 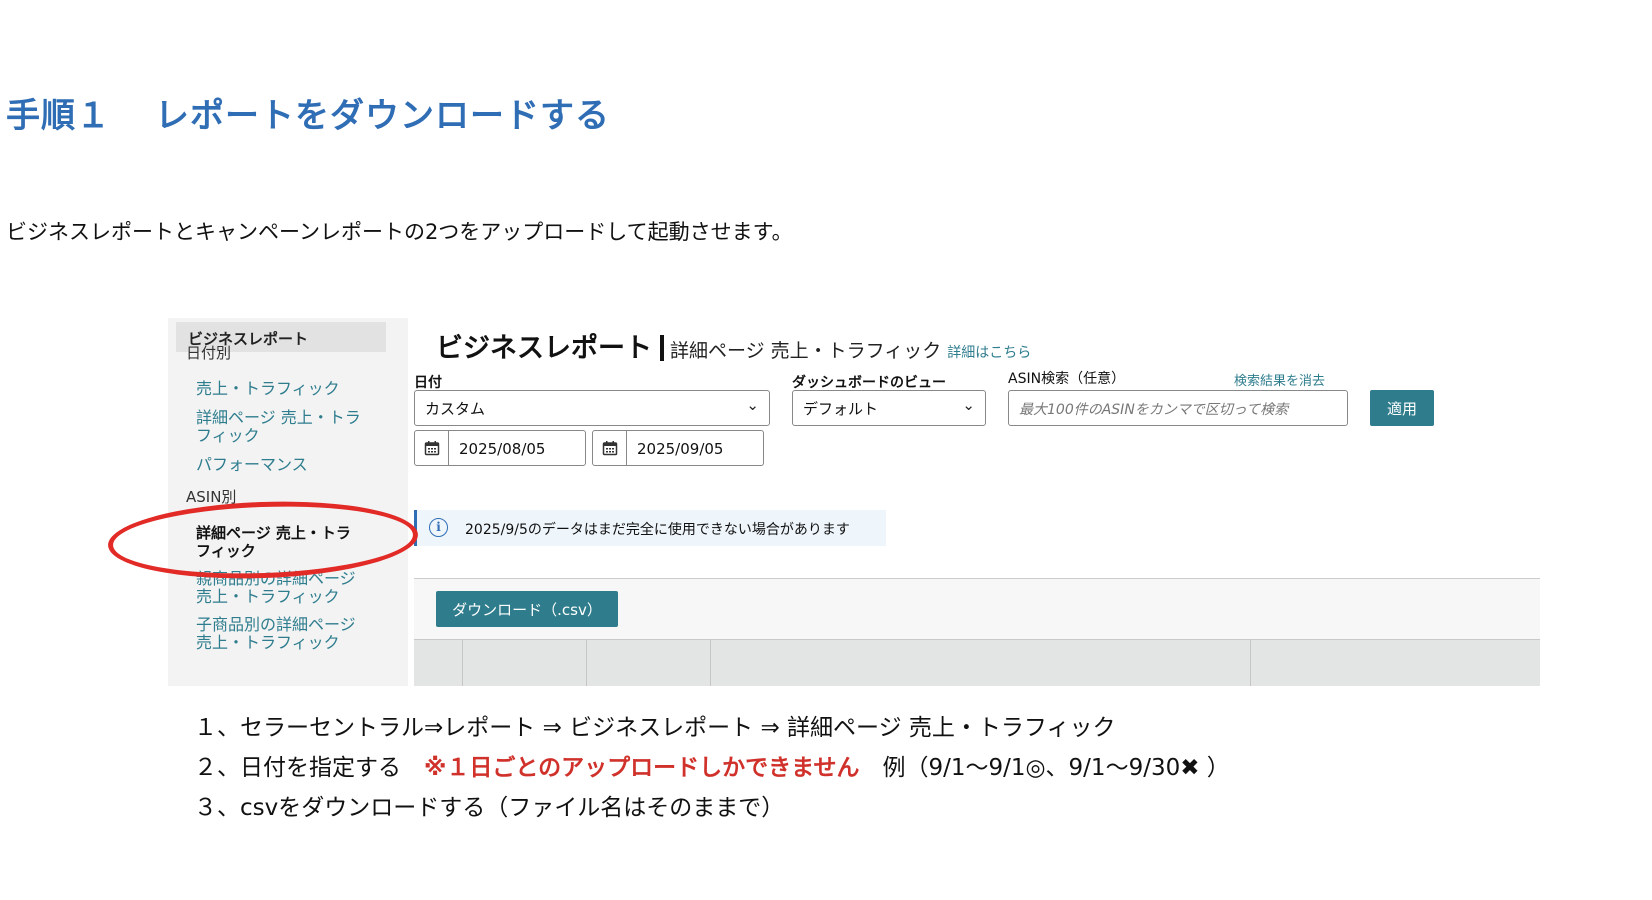 I want to click on date-label: 日付, so click(x=428, y=383).